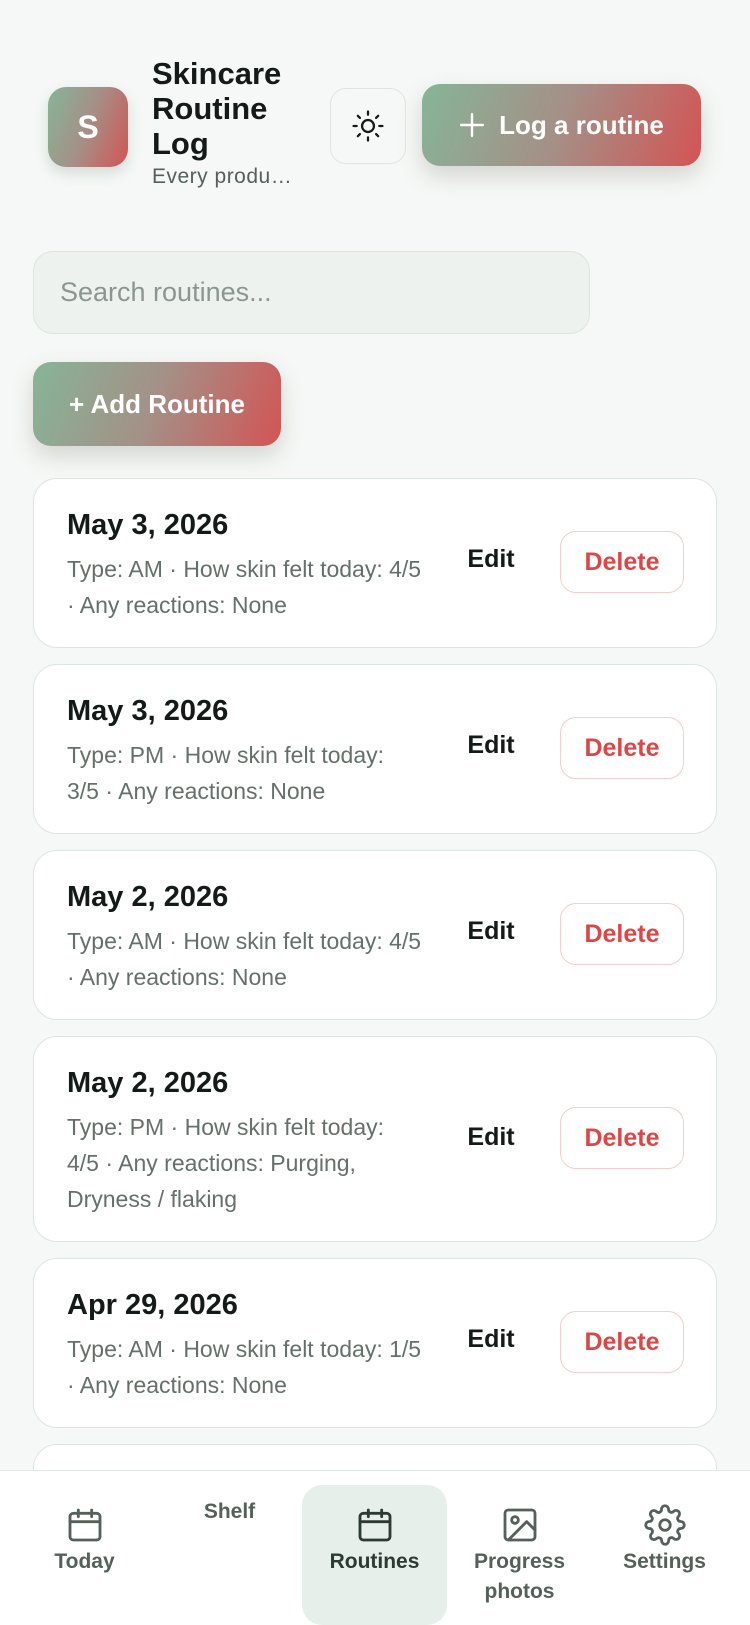  I want to click on log-routine-button: Log a routine, so click(561, 125).